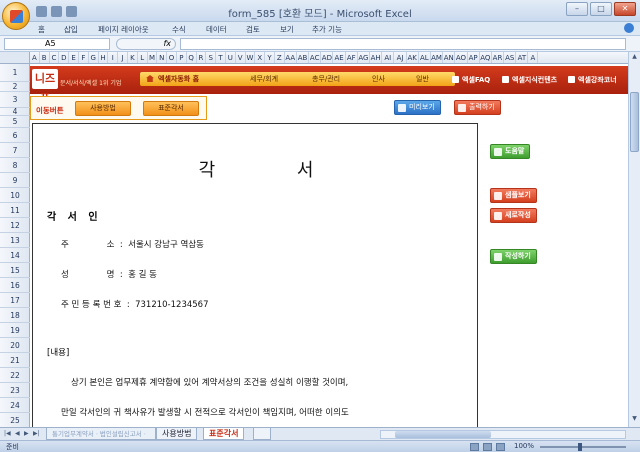 The height and width of the screenshot is (452, 640). I want to click on column-header: M, so click(153, 57).